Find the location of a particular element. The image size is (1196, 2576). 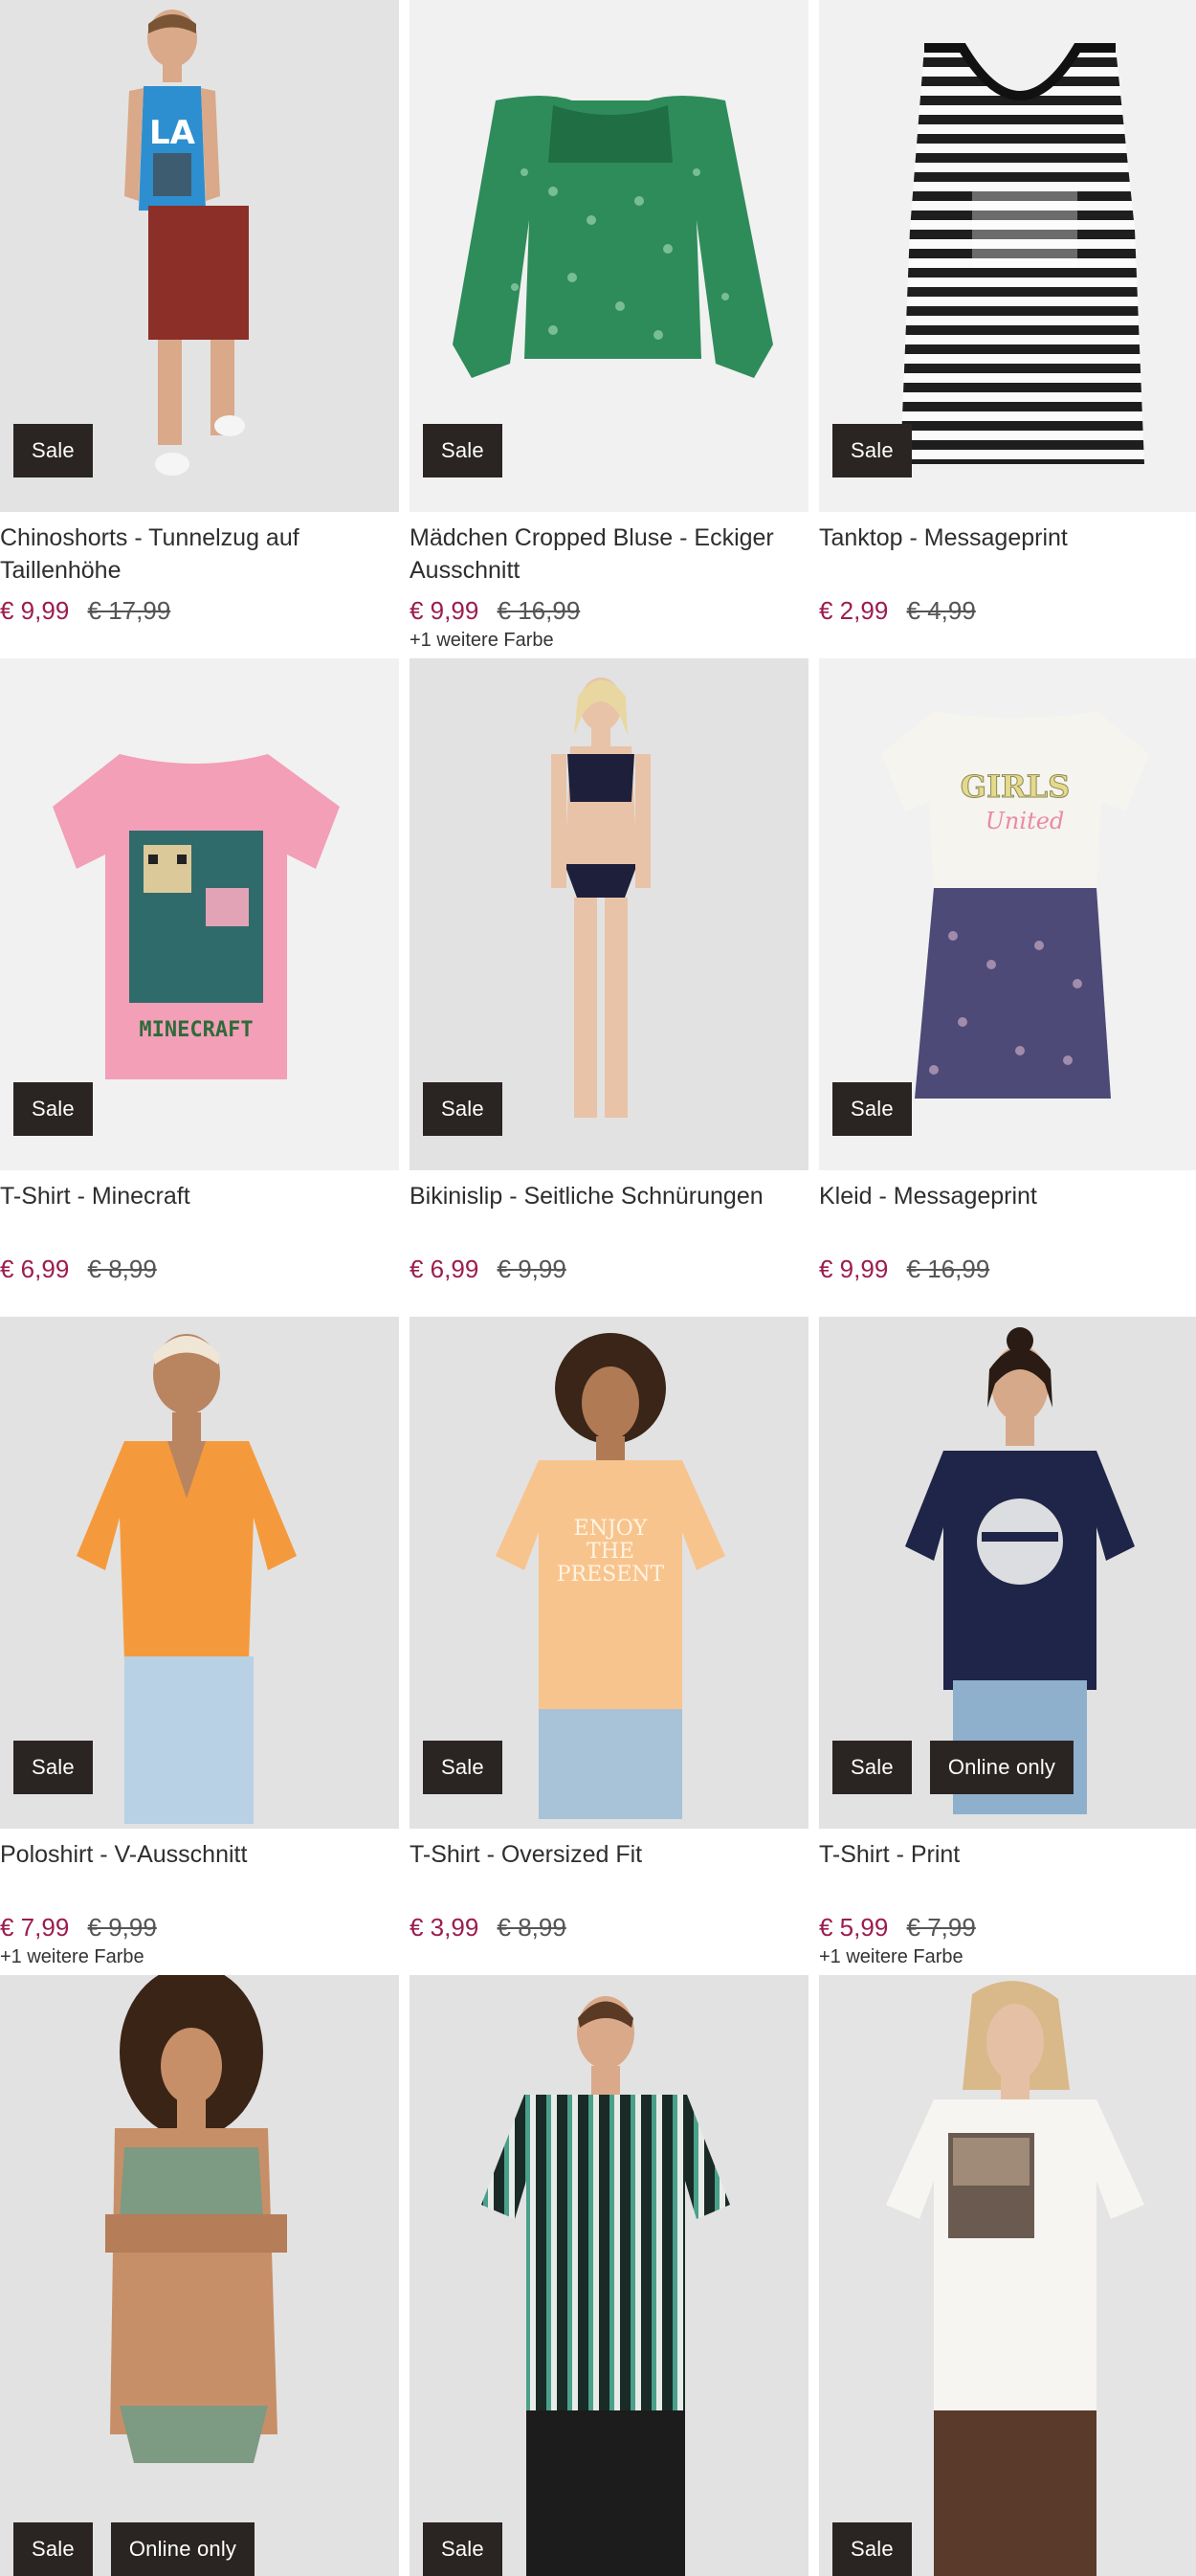

dress-print-text: GIRLS is located at coordinates (1016, 786).